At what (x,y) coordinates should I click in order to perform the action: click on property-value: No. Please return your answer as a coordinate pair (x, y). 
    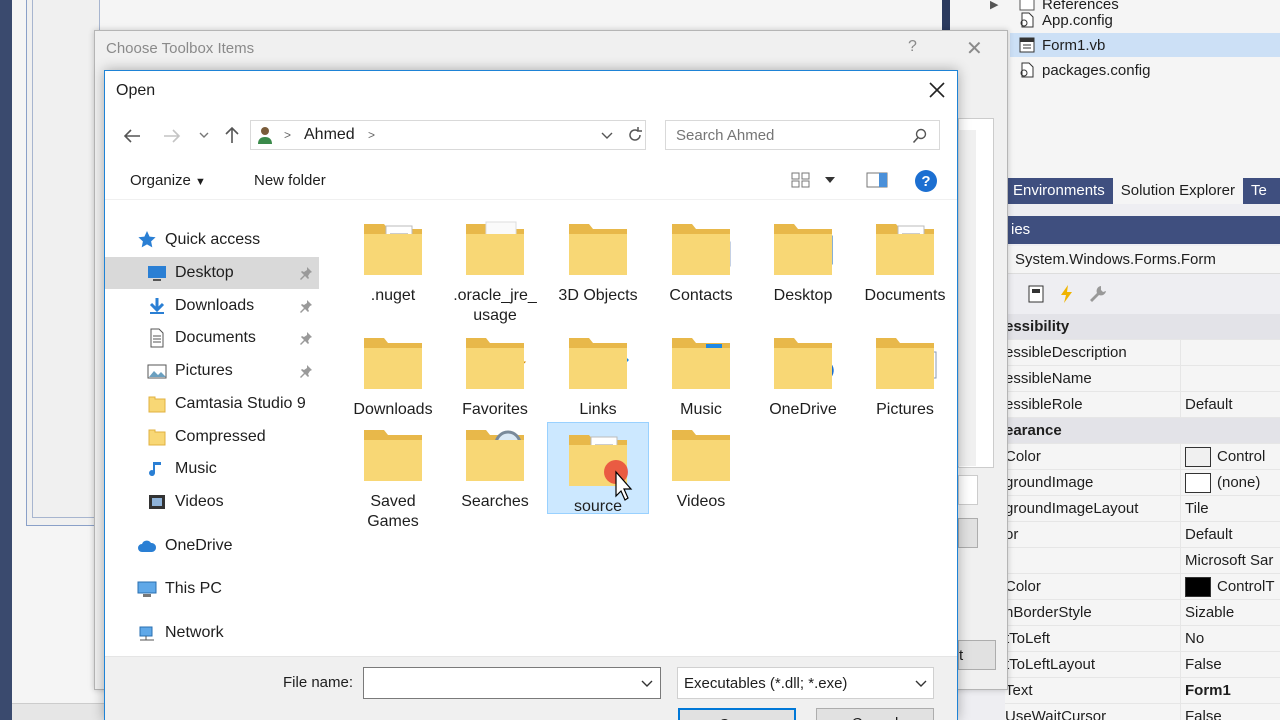
    Looking at the image, I should click on (1230, 638).